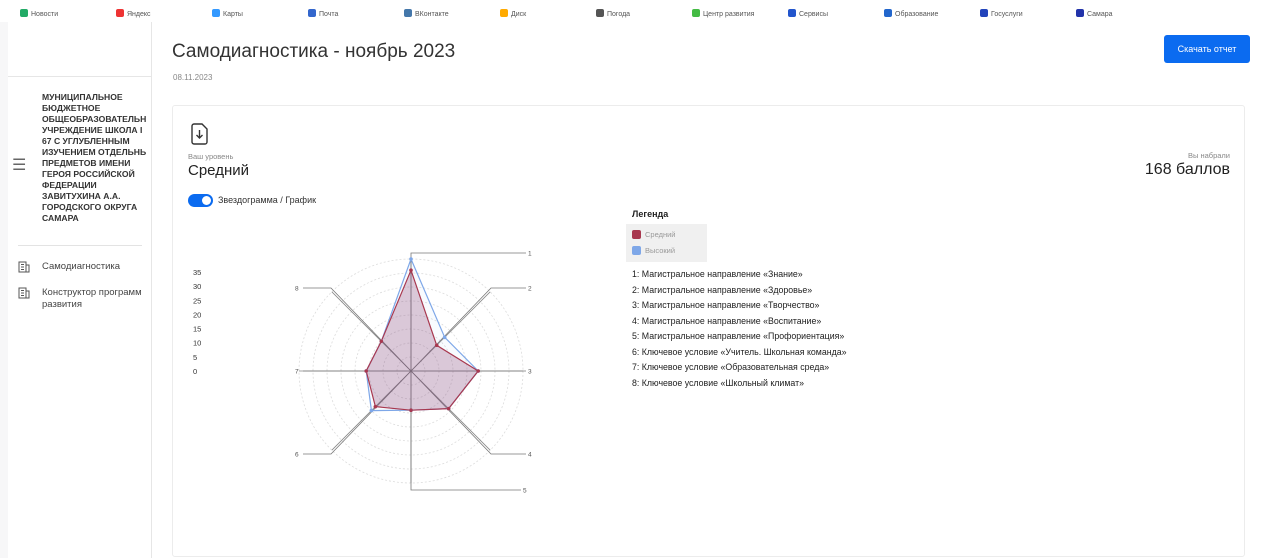 The width and height of the screenshot is (1261, 558). What do you see at coordinates (218, 170) in the screenshot?
I see `level-value: Средний` at bounding box center [218, 170].